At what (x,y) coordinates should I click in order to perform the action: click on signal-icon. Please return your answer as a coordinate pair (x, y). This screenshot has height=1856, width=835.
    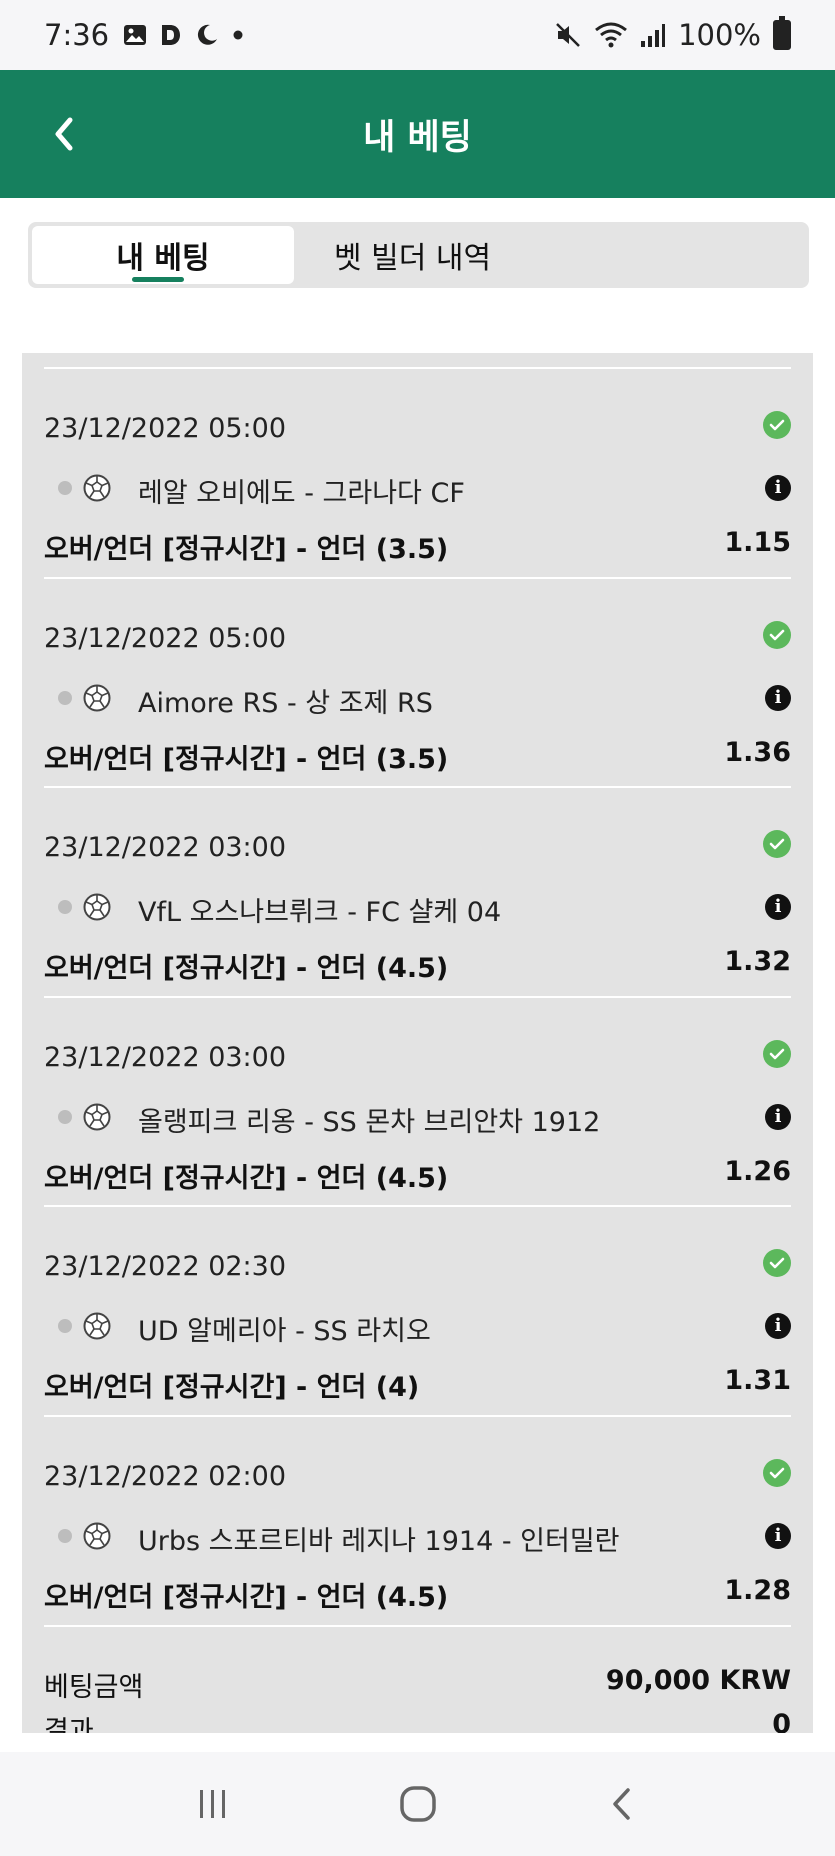
    Looking at the image, I should click on (653, 35).